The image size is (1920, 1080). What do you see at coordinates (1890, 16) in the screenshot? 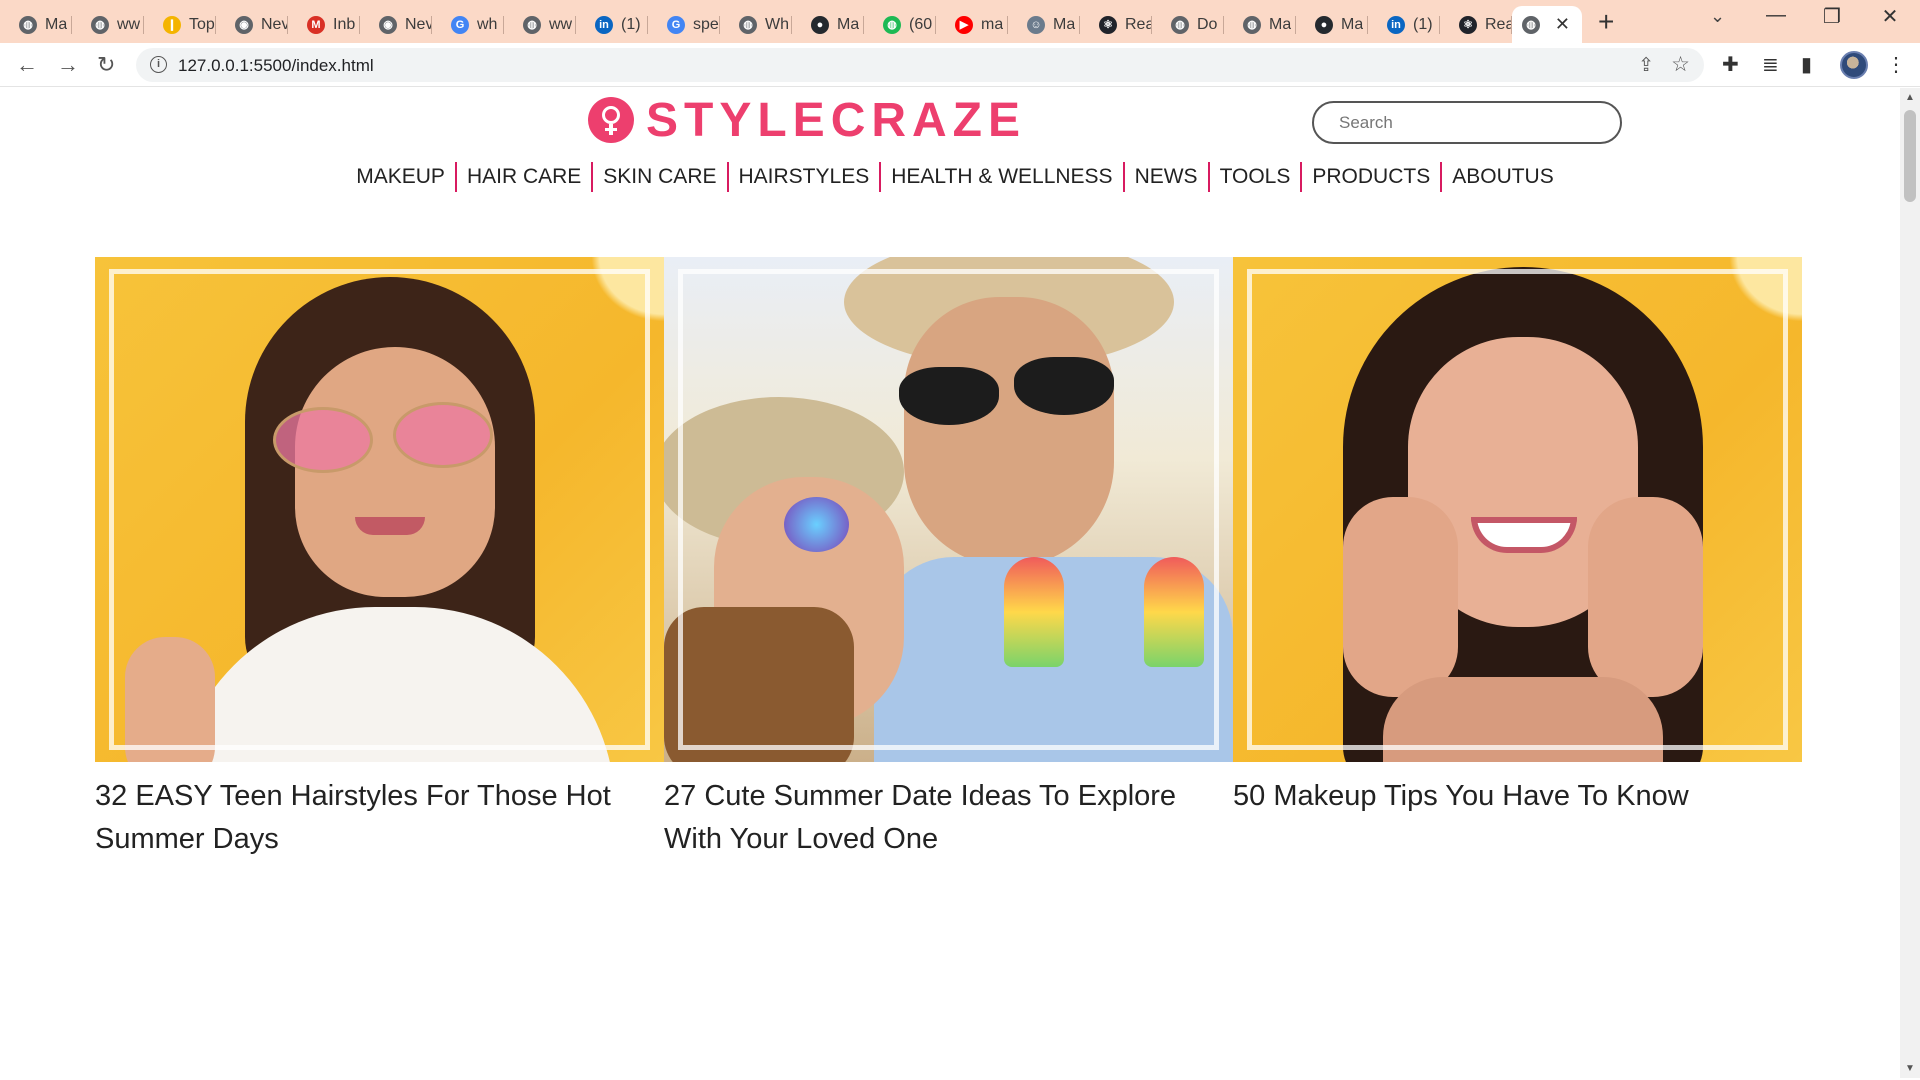
I see `close-window-button: ✕` at bounding box center [1890, 16].